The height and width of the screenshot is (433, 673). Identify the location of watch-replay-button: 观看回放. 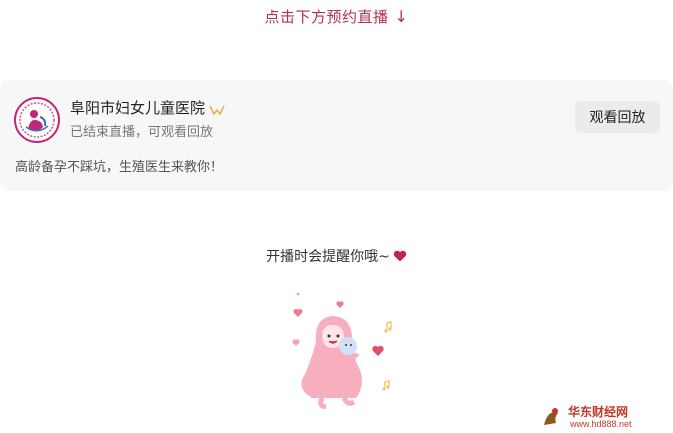
(617, 117).